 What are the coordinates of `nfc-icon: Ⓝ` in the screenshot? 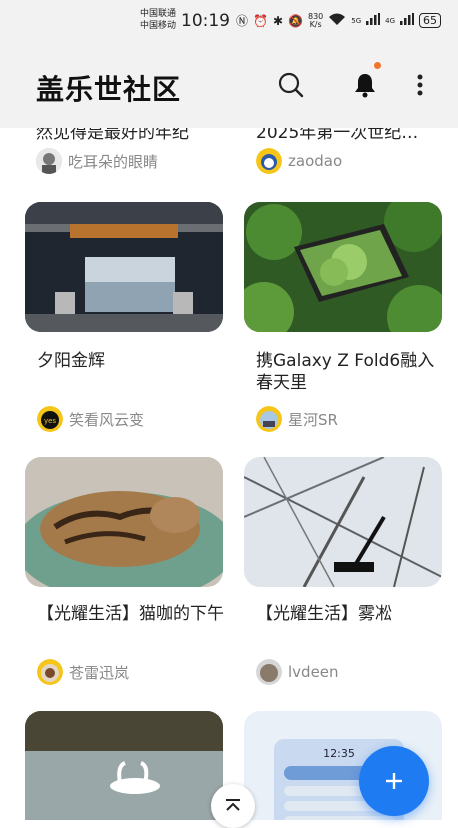 It's located at (242, 21).